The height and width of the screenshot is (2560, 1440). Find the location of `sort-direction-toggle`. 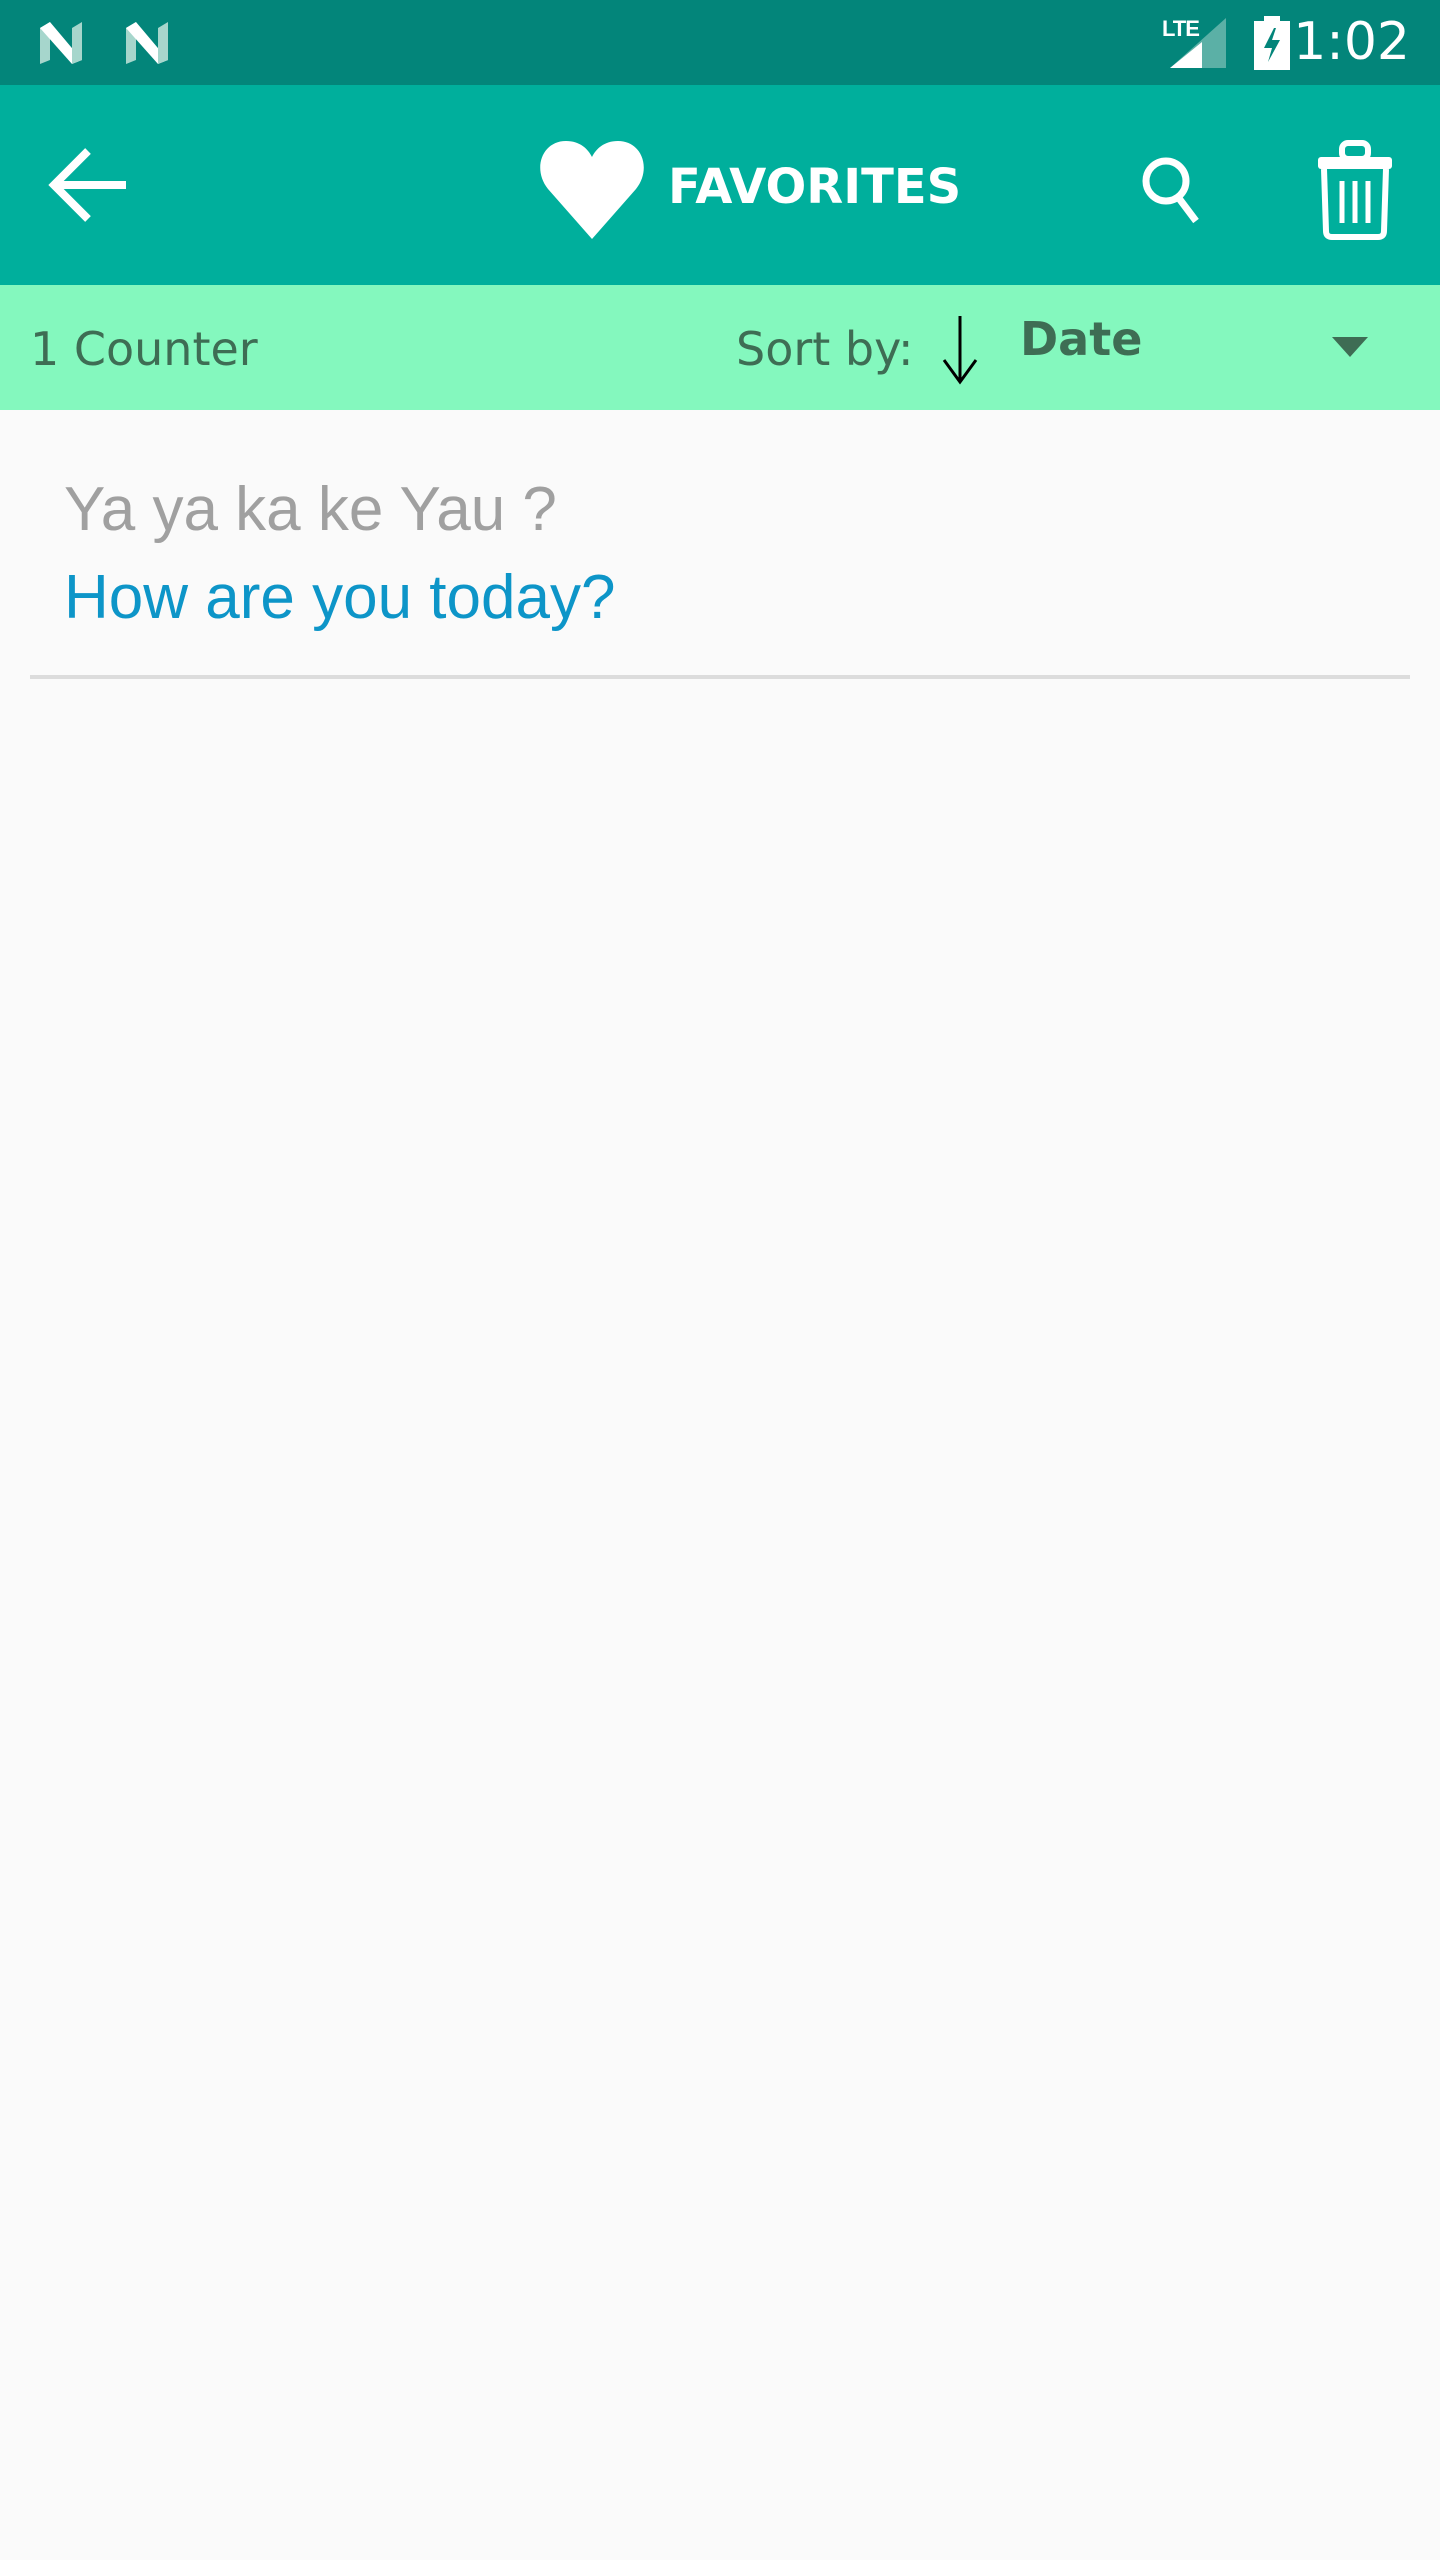

sort-direction-toggle is located at coordinates (960, 350).